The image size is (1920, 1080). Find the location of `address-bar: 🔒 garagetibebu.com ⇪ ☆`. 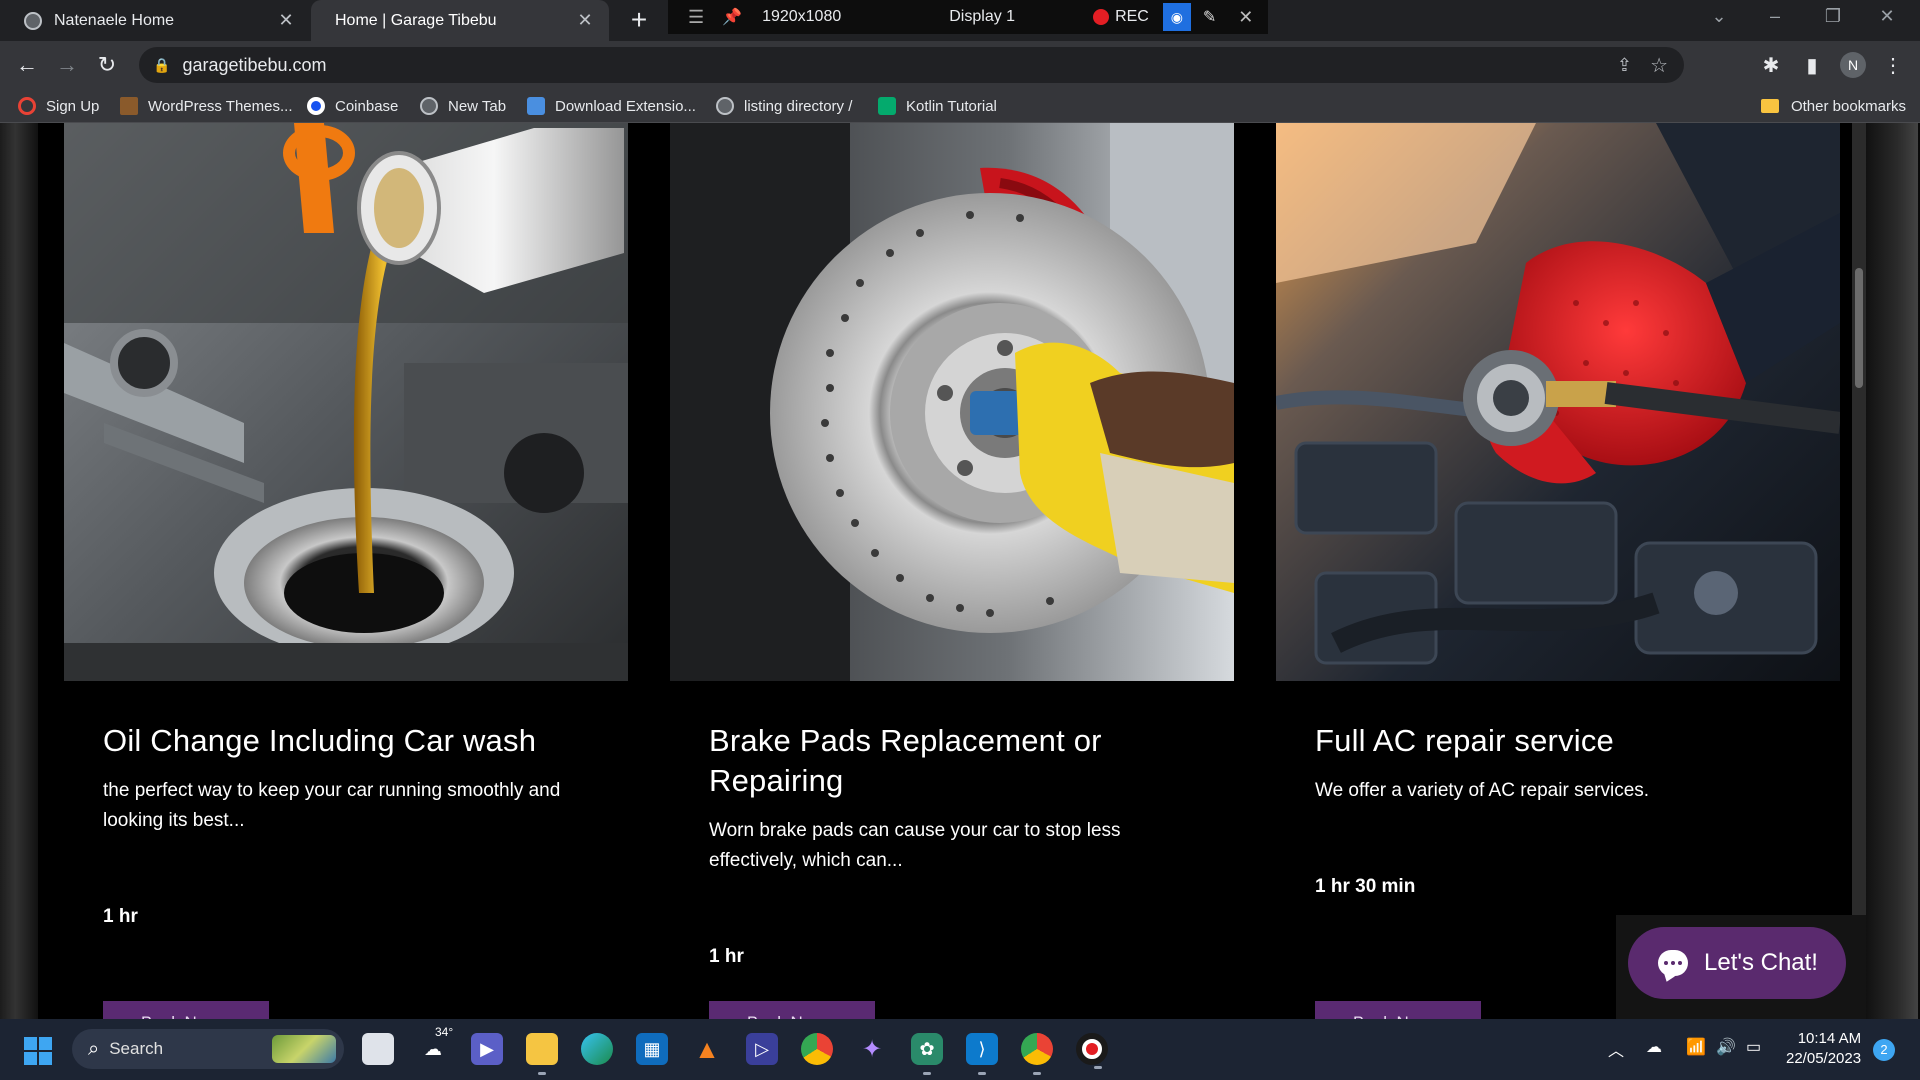

address-bar: 🔒 garagetibebu.com ⇪ ☆ is located at coordinates (911, 65).